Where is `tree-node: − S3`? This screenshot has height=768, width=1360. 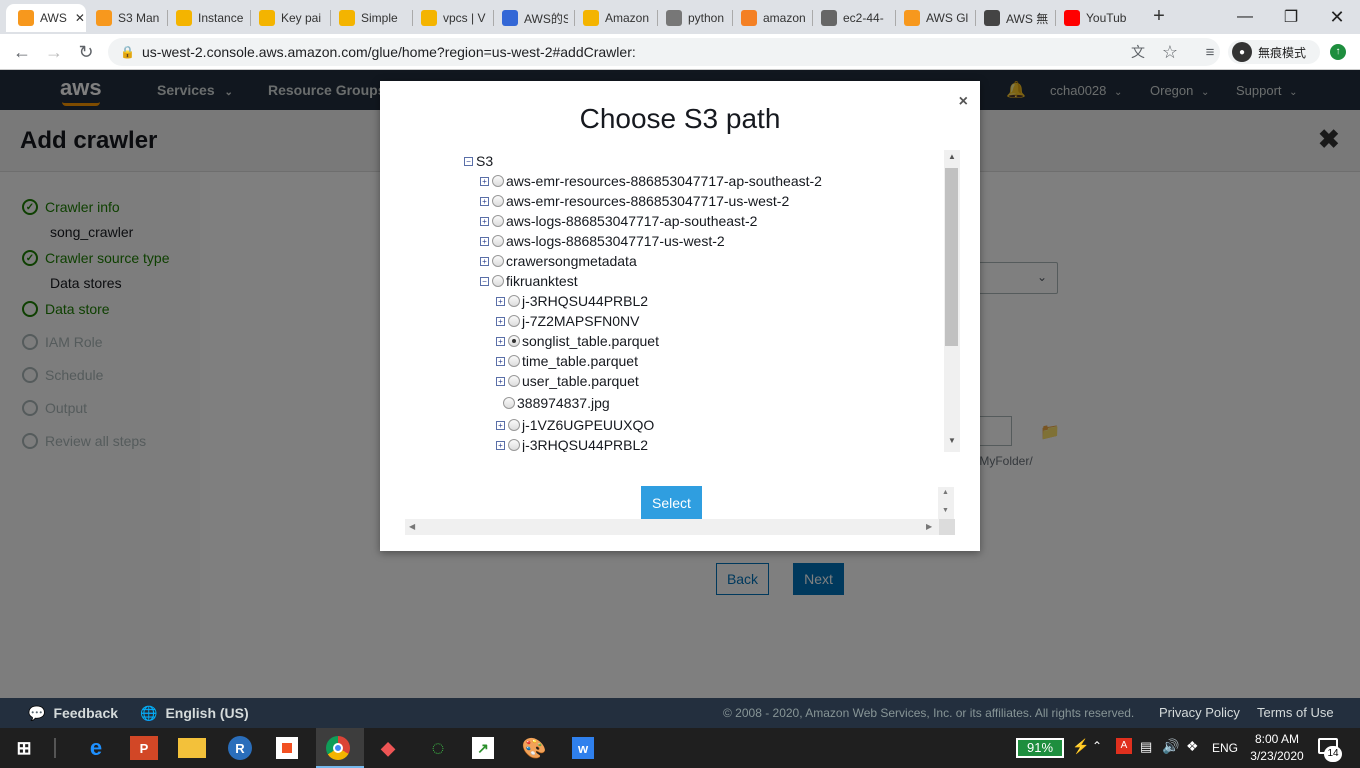
tree-node: − S3 is located at coordinates (478, 161).